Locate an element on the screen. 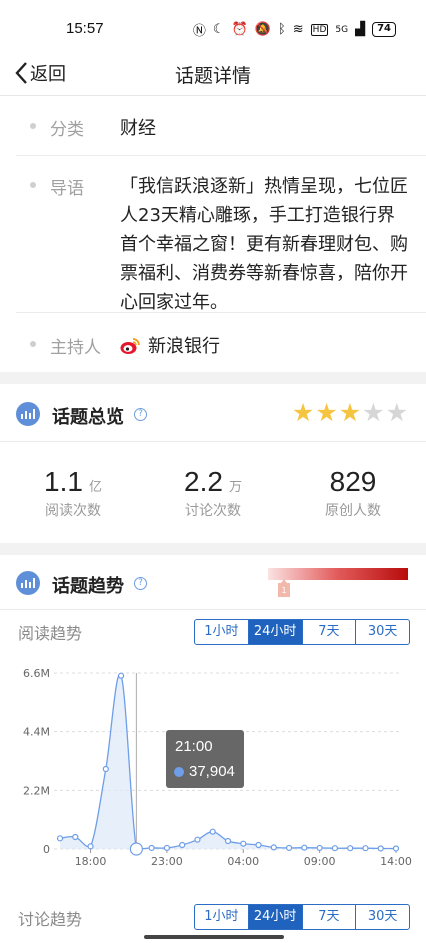 The image size is (426, 943). chart-tooltip: 21:00 37,904 is located at coordinates (205, 759).